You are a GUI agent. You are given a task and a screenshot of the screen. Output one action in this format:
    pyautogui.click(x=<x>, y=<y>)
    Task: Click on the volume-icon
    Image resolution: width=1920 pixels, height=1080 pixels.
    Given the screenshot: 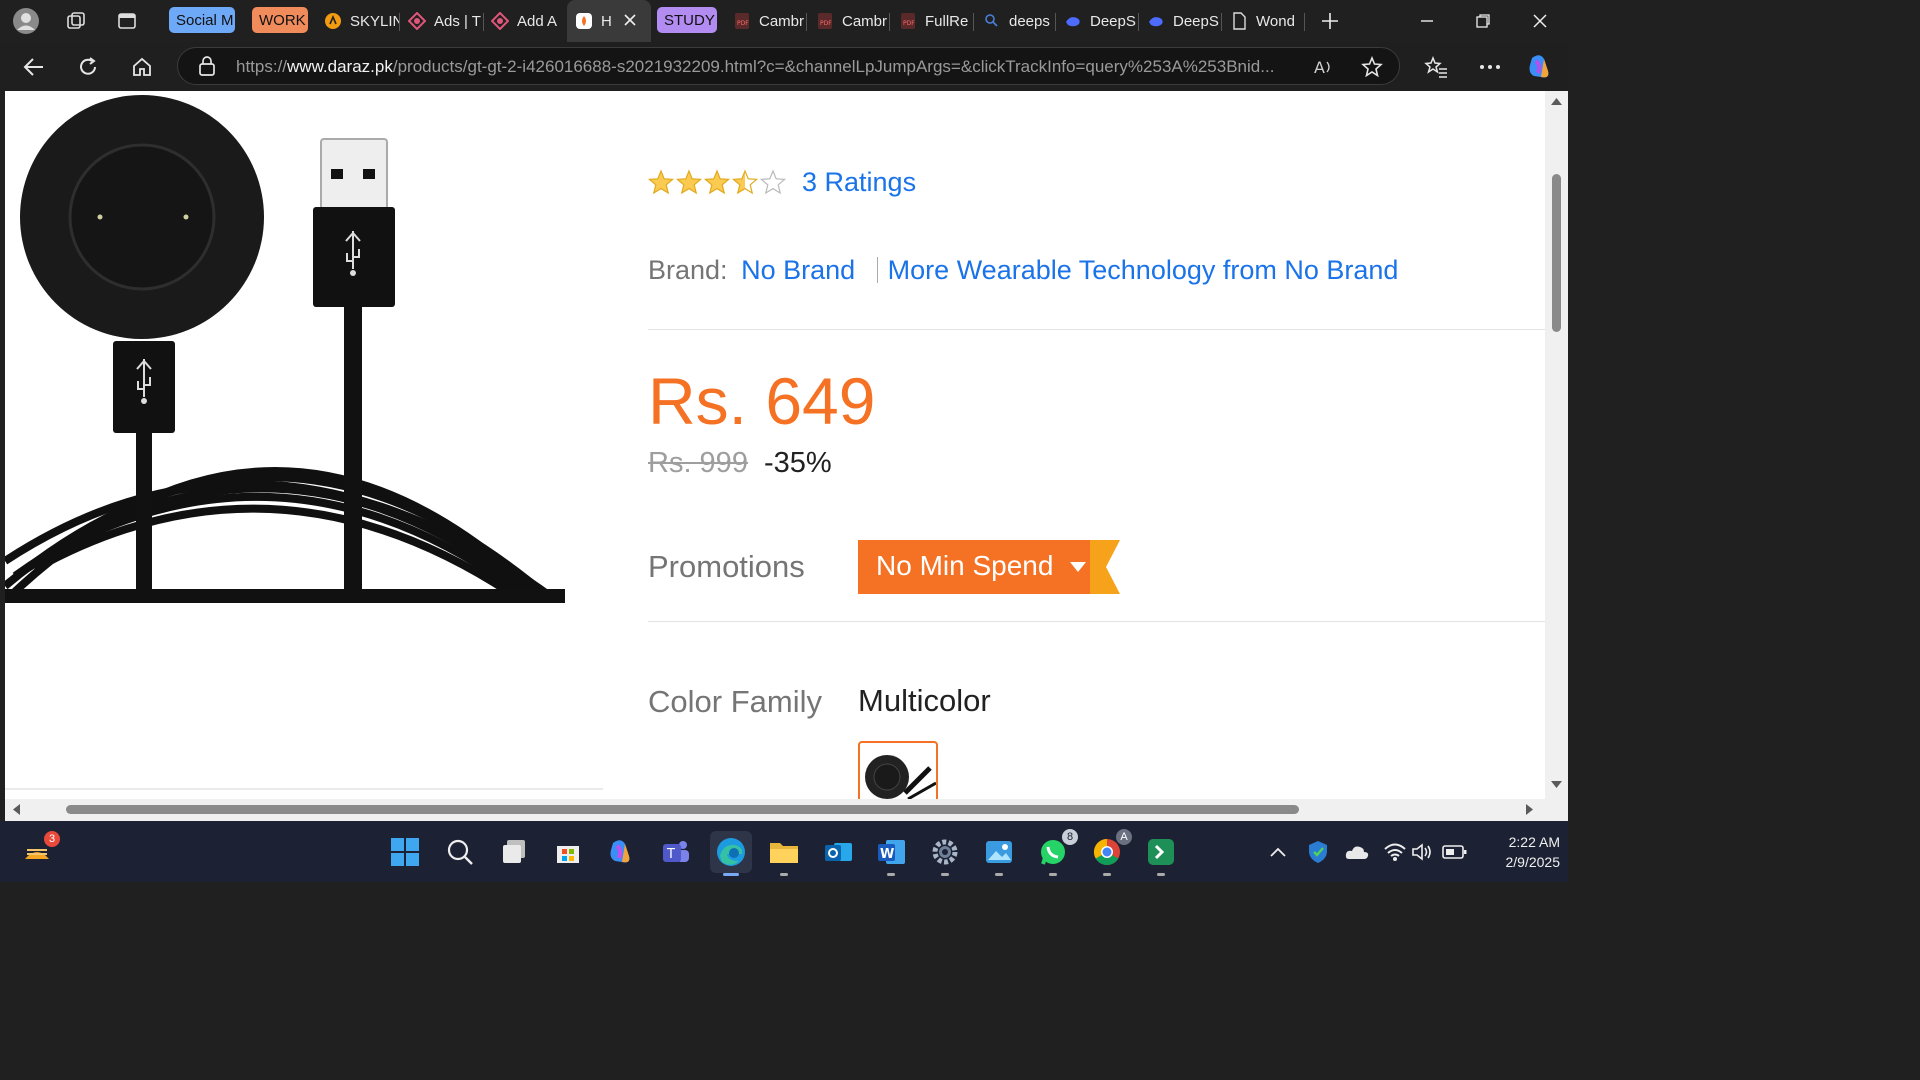 What is the action you would take?
    pyautogui.click(x=1423, y=852)
    